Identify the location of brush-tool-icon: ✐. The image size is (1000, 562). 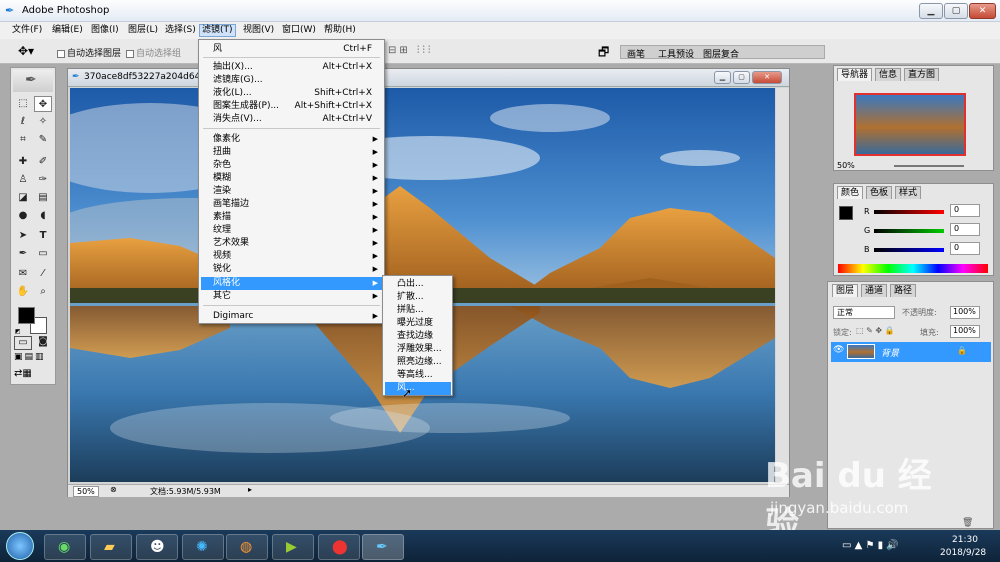
(43, 162).